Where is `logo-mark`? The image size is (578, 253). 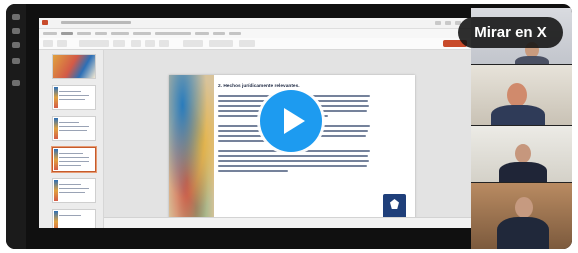
logo-mark is located at coordinates (394, 204).